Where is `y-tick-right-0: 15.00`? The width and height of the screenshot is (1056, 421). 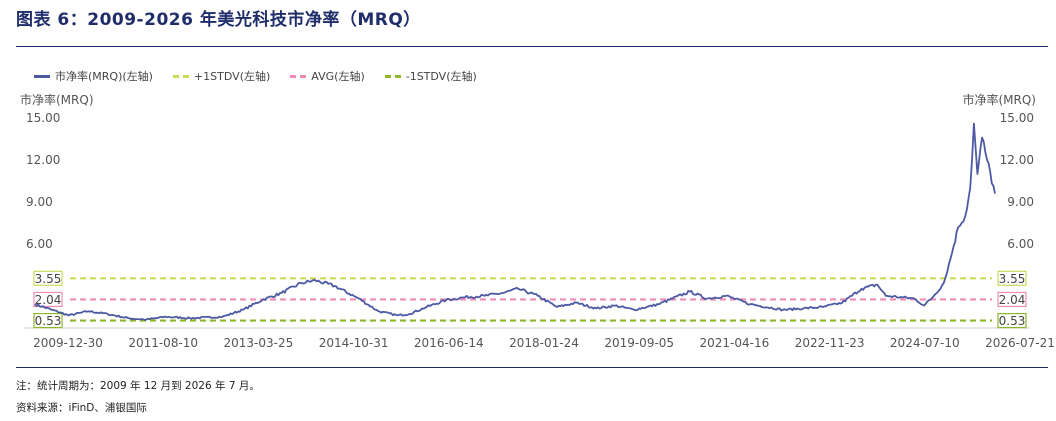 y-tick-right-0: 15.00 is located at coordinates (1017, 118).